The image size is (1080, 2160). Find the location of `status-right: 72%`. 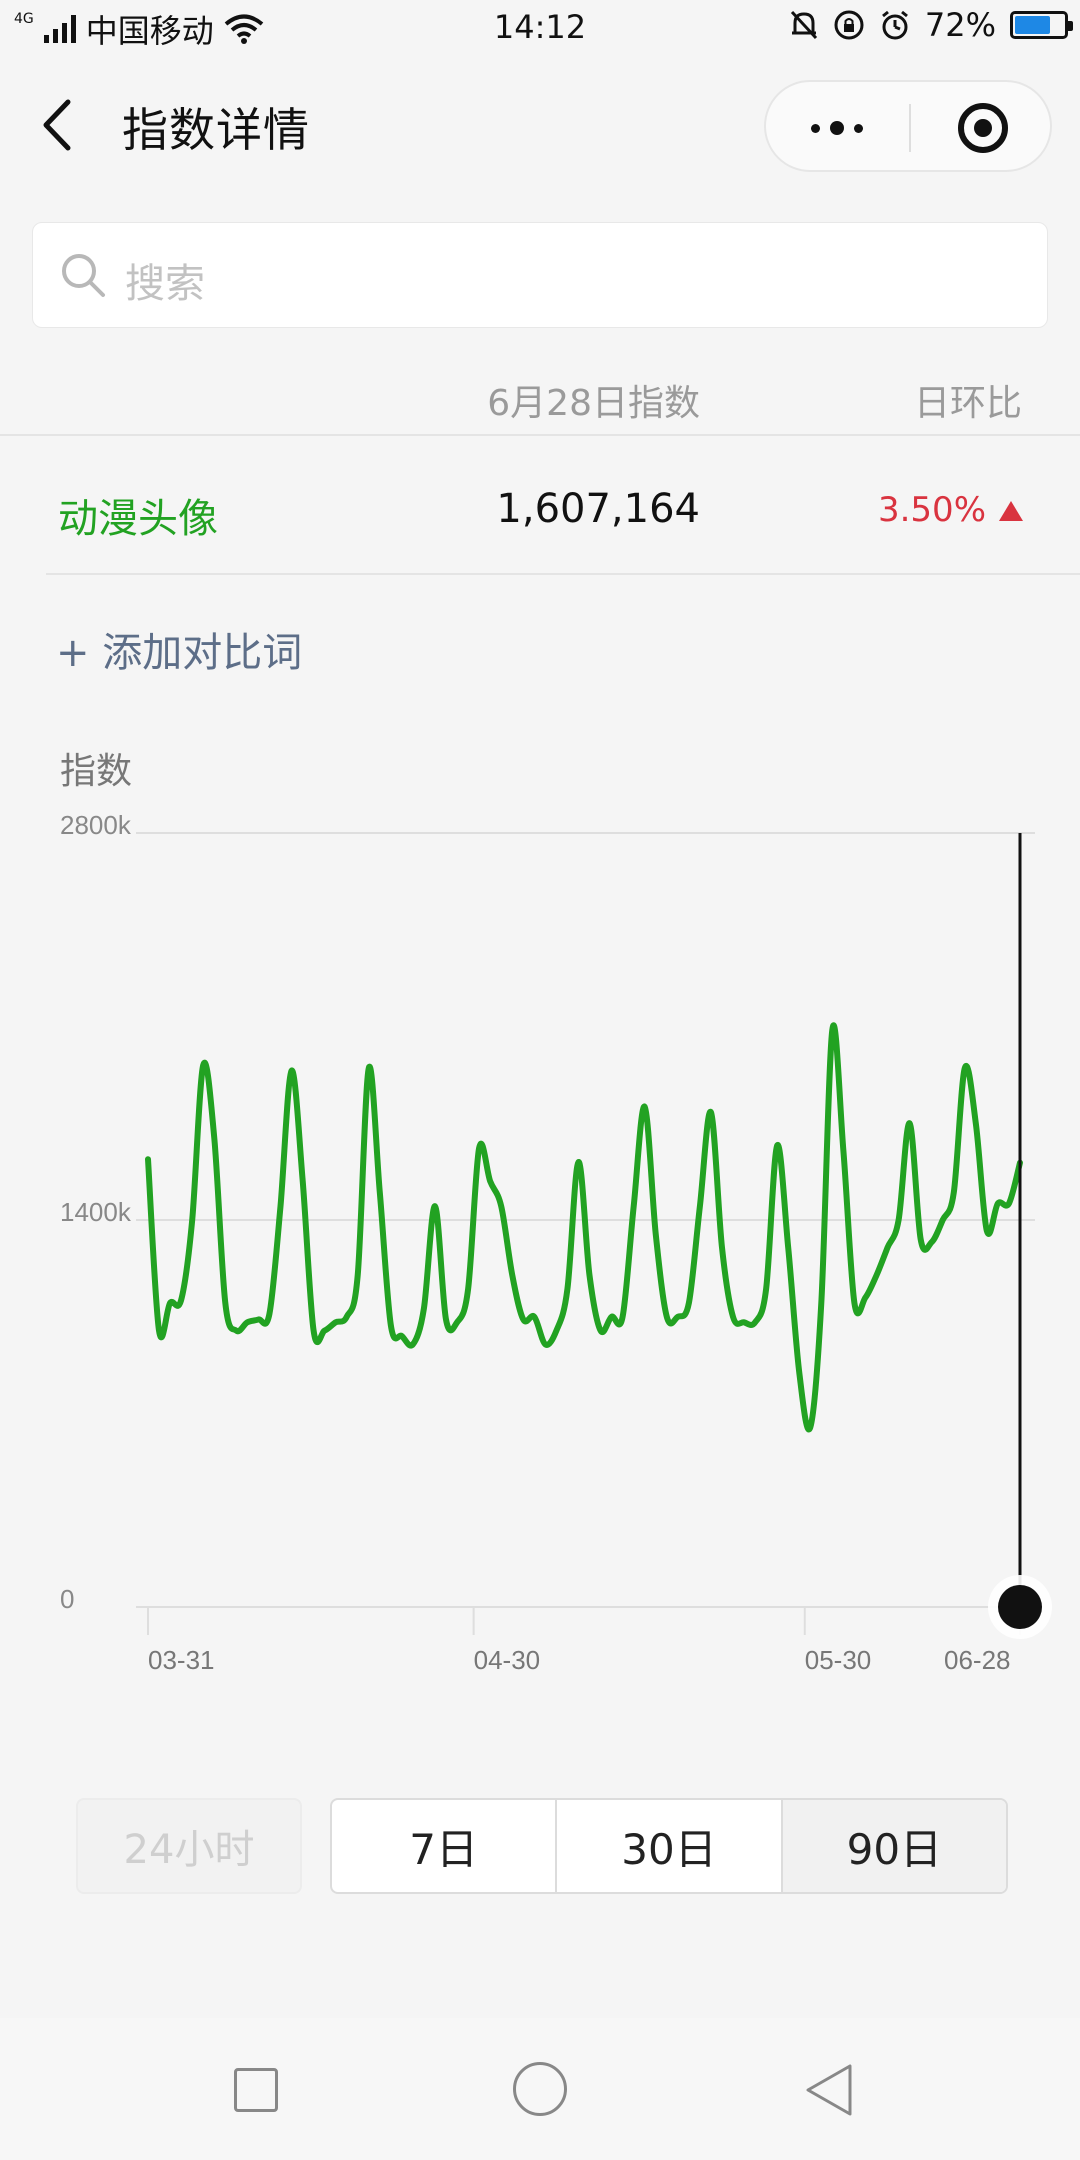

status-right: 72% is located at coordinates (931, 25).